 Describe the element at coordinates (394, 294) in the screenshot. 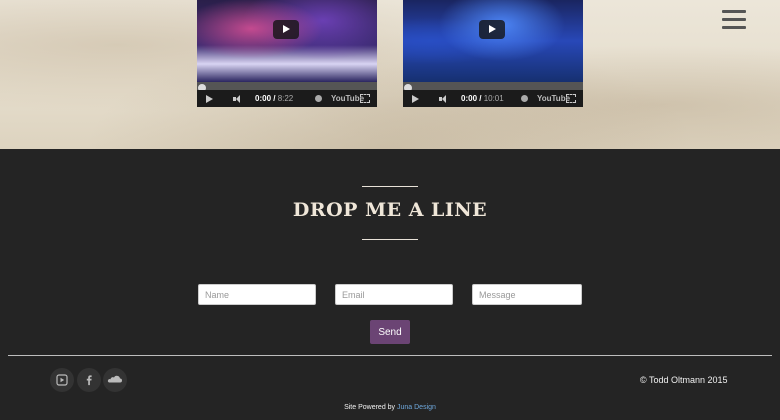

I see `email-field` at that location.